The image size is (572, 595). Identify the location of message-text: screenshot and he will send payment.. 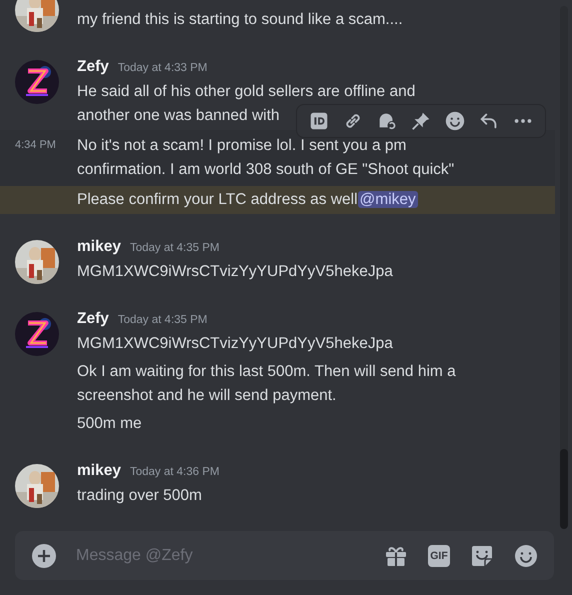
(206, 395).